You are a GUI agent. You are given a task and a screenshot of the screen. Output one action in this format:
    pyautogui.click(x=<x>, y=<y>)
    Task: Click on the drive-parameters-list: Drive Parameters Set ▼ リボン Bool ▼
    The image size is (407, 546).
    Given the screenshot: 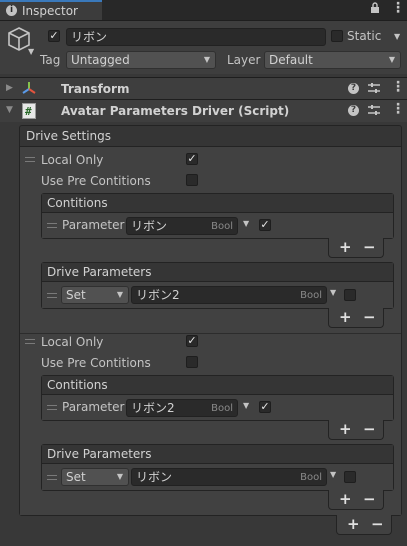 What is the action you would take?
    pyautogui.click(x=217, y=467)
    